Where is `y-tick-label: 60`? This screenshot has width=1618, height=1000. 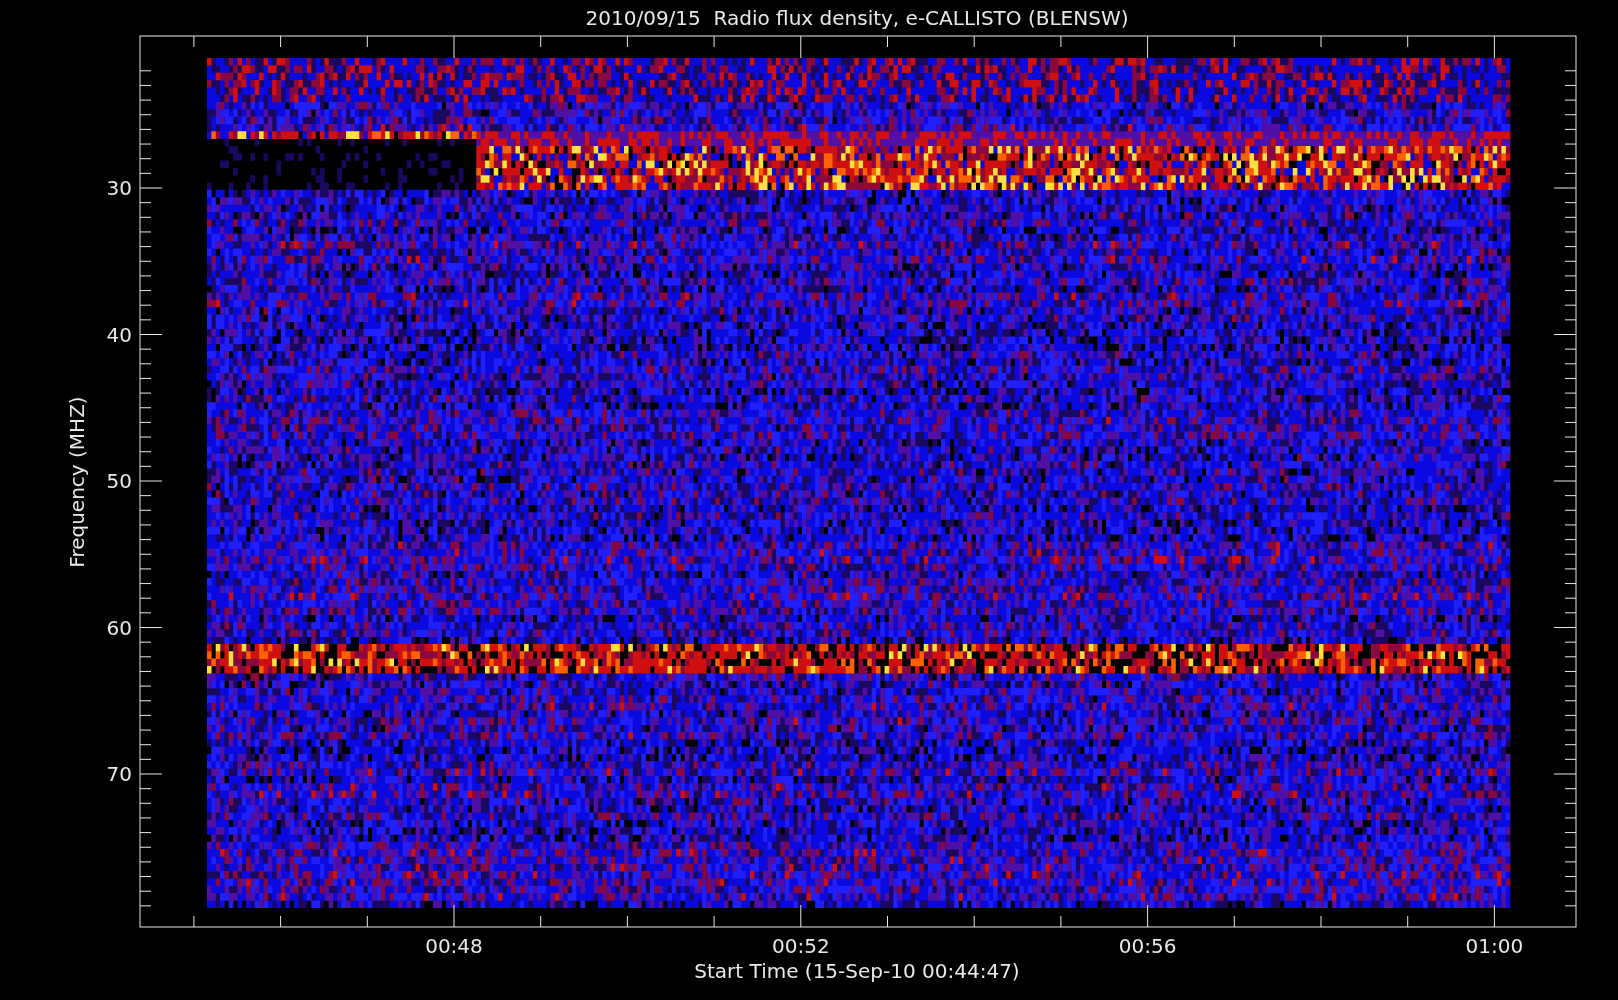 y-tick-label: 60 is located at coordinates (119, 627).